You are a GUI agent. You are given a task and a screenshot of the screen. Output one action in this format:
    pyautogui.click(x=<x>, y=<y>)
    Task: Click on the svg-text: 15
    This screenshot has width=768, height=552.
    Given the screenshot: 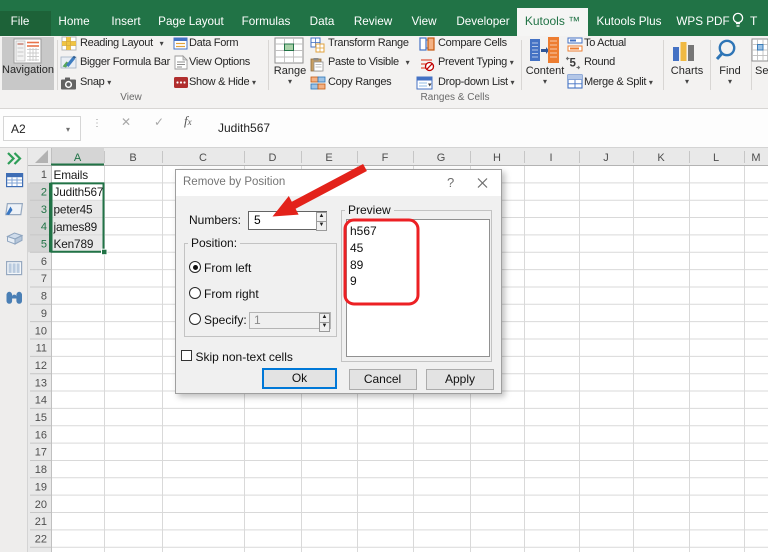 What is the action you would take?
    pyautogui.click(x=41, y=418)
    